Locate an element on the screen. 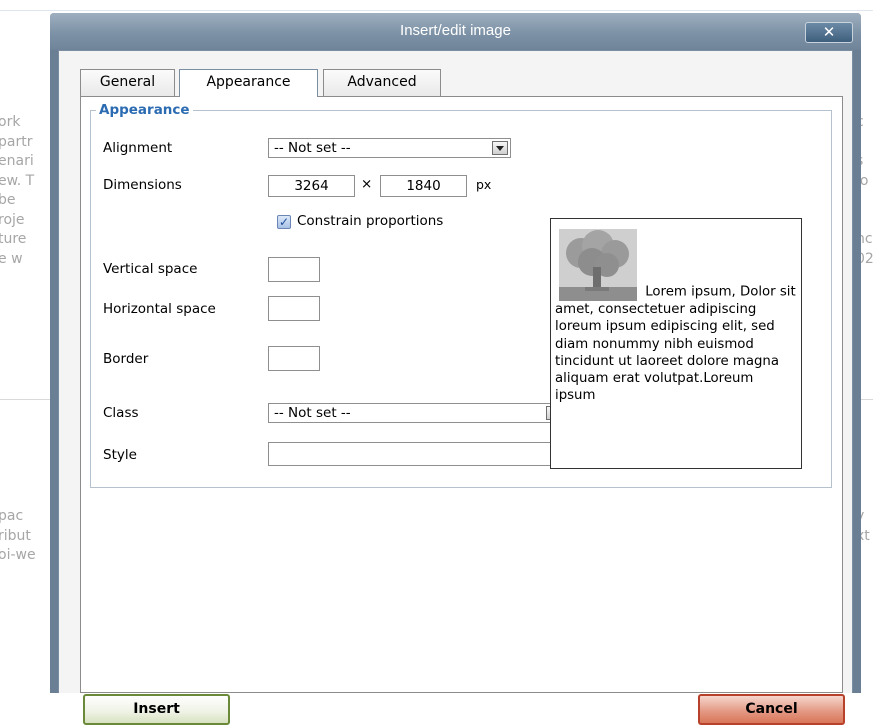  alignment-select-value: -- Not set -- is located at coordinates (312, 148).